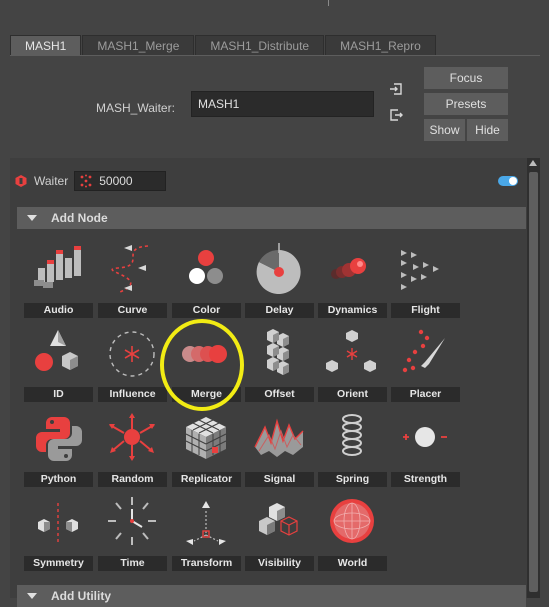 The width and height of the screenshot is (549, 607). I want to click on tab-mash1-merge: MASH1_Merge, so click(138, 45).